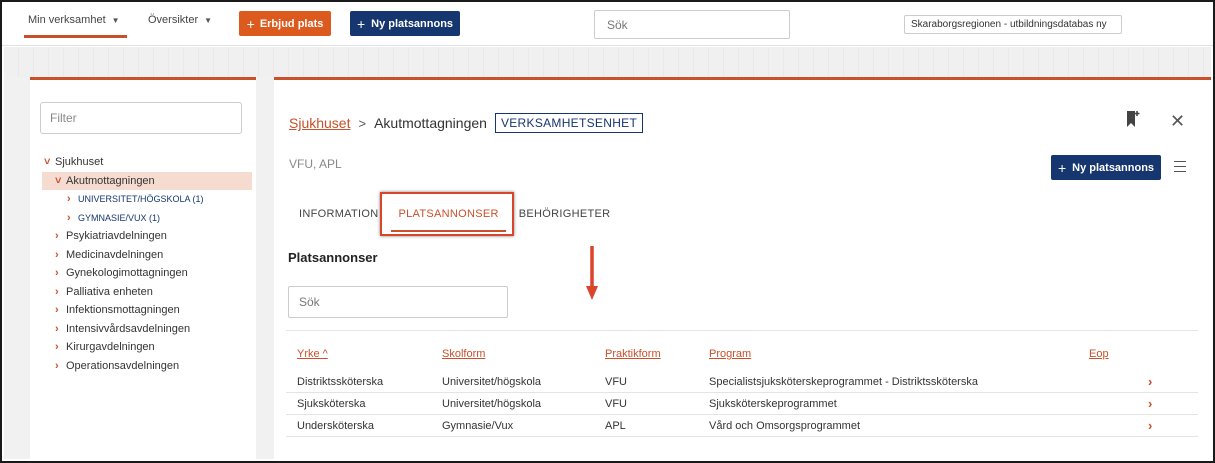 Image resolution: width=1215 pixels, height=463 pixels. What do you see at coordinates (116, 236) in the screenshot?
I see `tree-item-label: Psykiatriavdelningen` at bounding box center [116, 236].